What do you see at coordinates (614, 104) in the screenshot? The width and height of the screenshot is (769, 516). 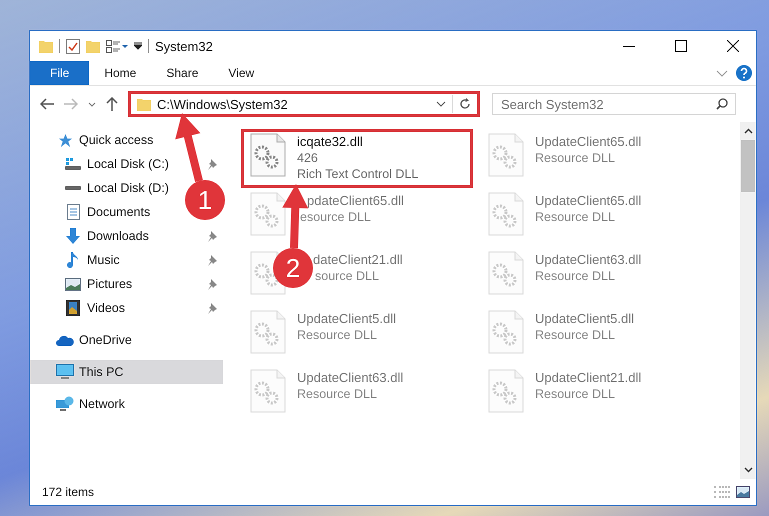 I see `search-field: Search System32` at bounding box center [614, 104].